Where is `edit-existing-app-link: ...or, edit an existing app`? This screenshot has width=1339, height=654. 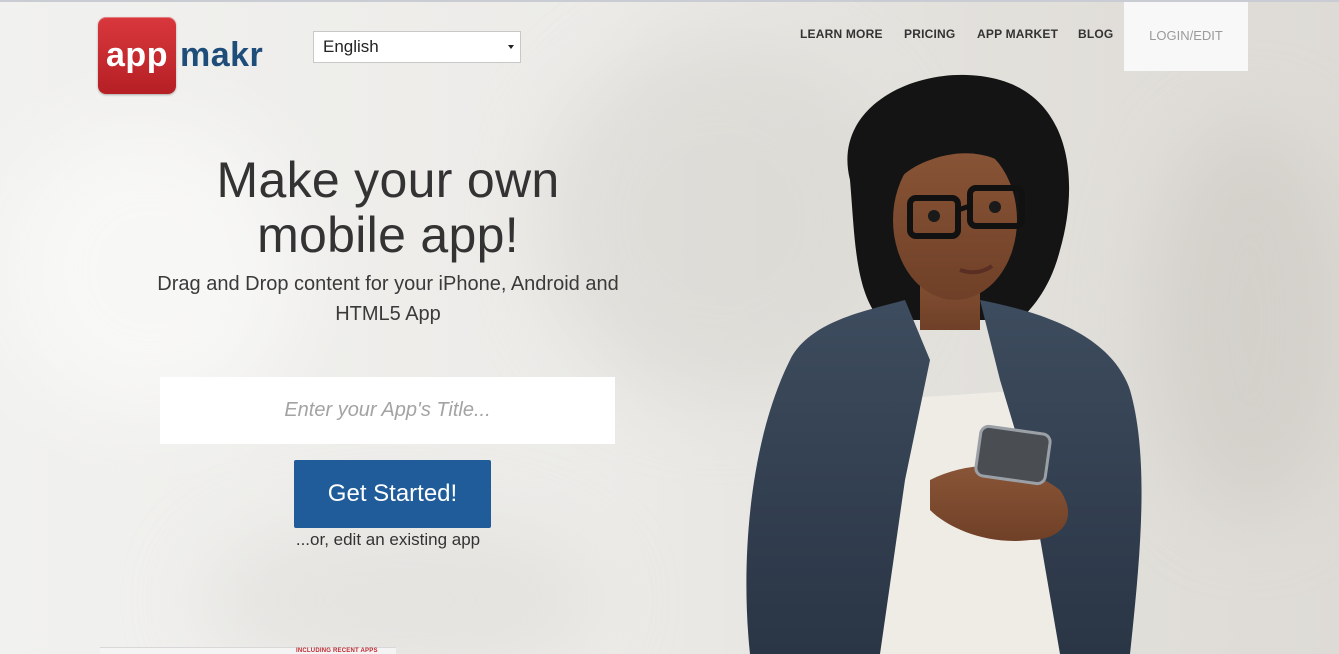
edit-existing-app-link: ...or, edit an existing app is located at coordinates (388, 540).